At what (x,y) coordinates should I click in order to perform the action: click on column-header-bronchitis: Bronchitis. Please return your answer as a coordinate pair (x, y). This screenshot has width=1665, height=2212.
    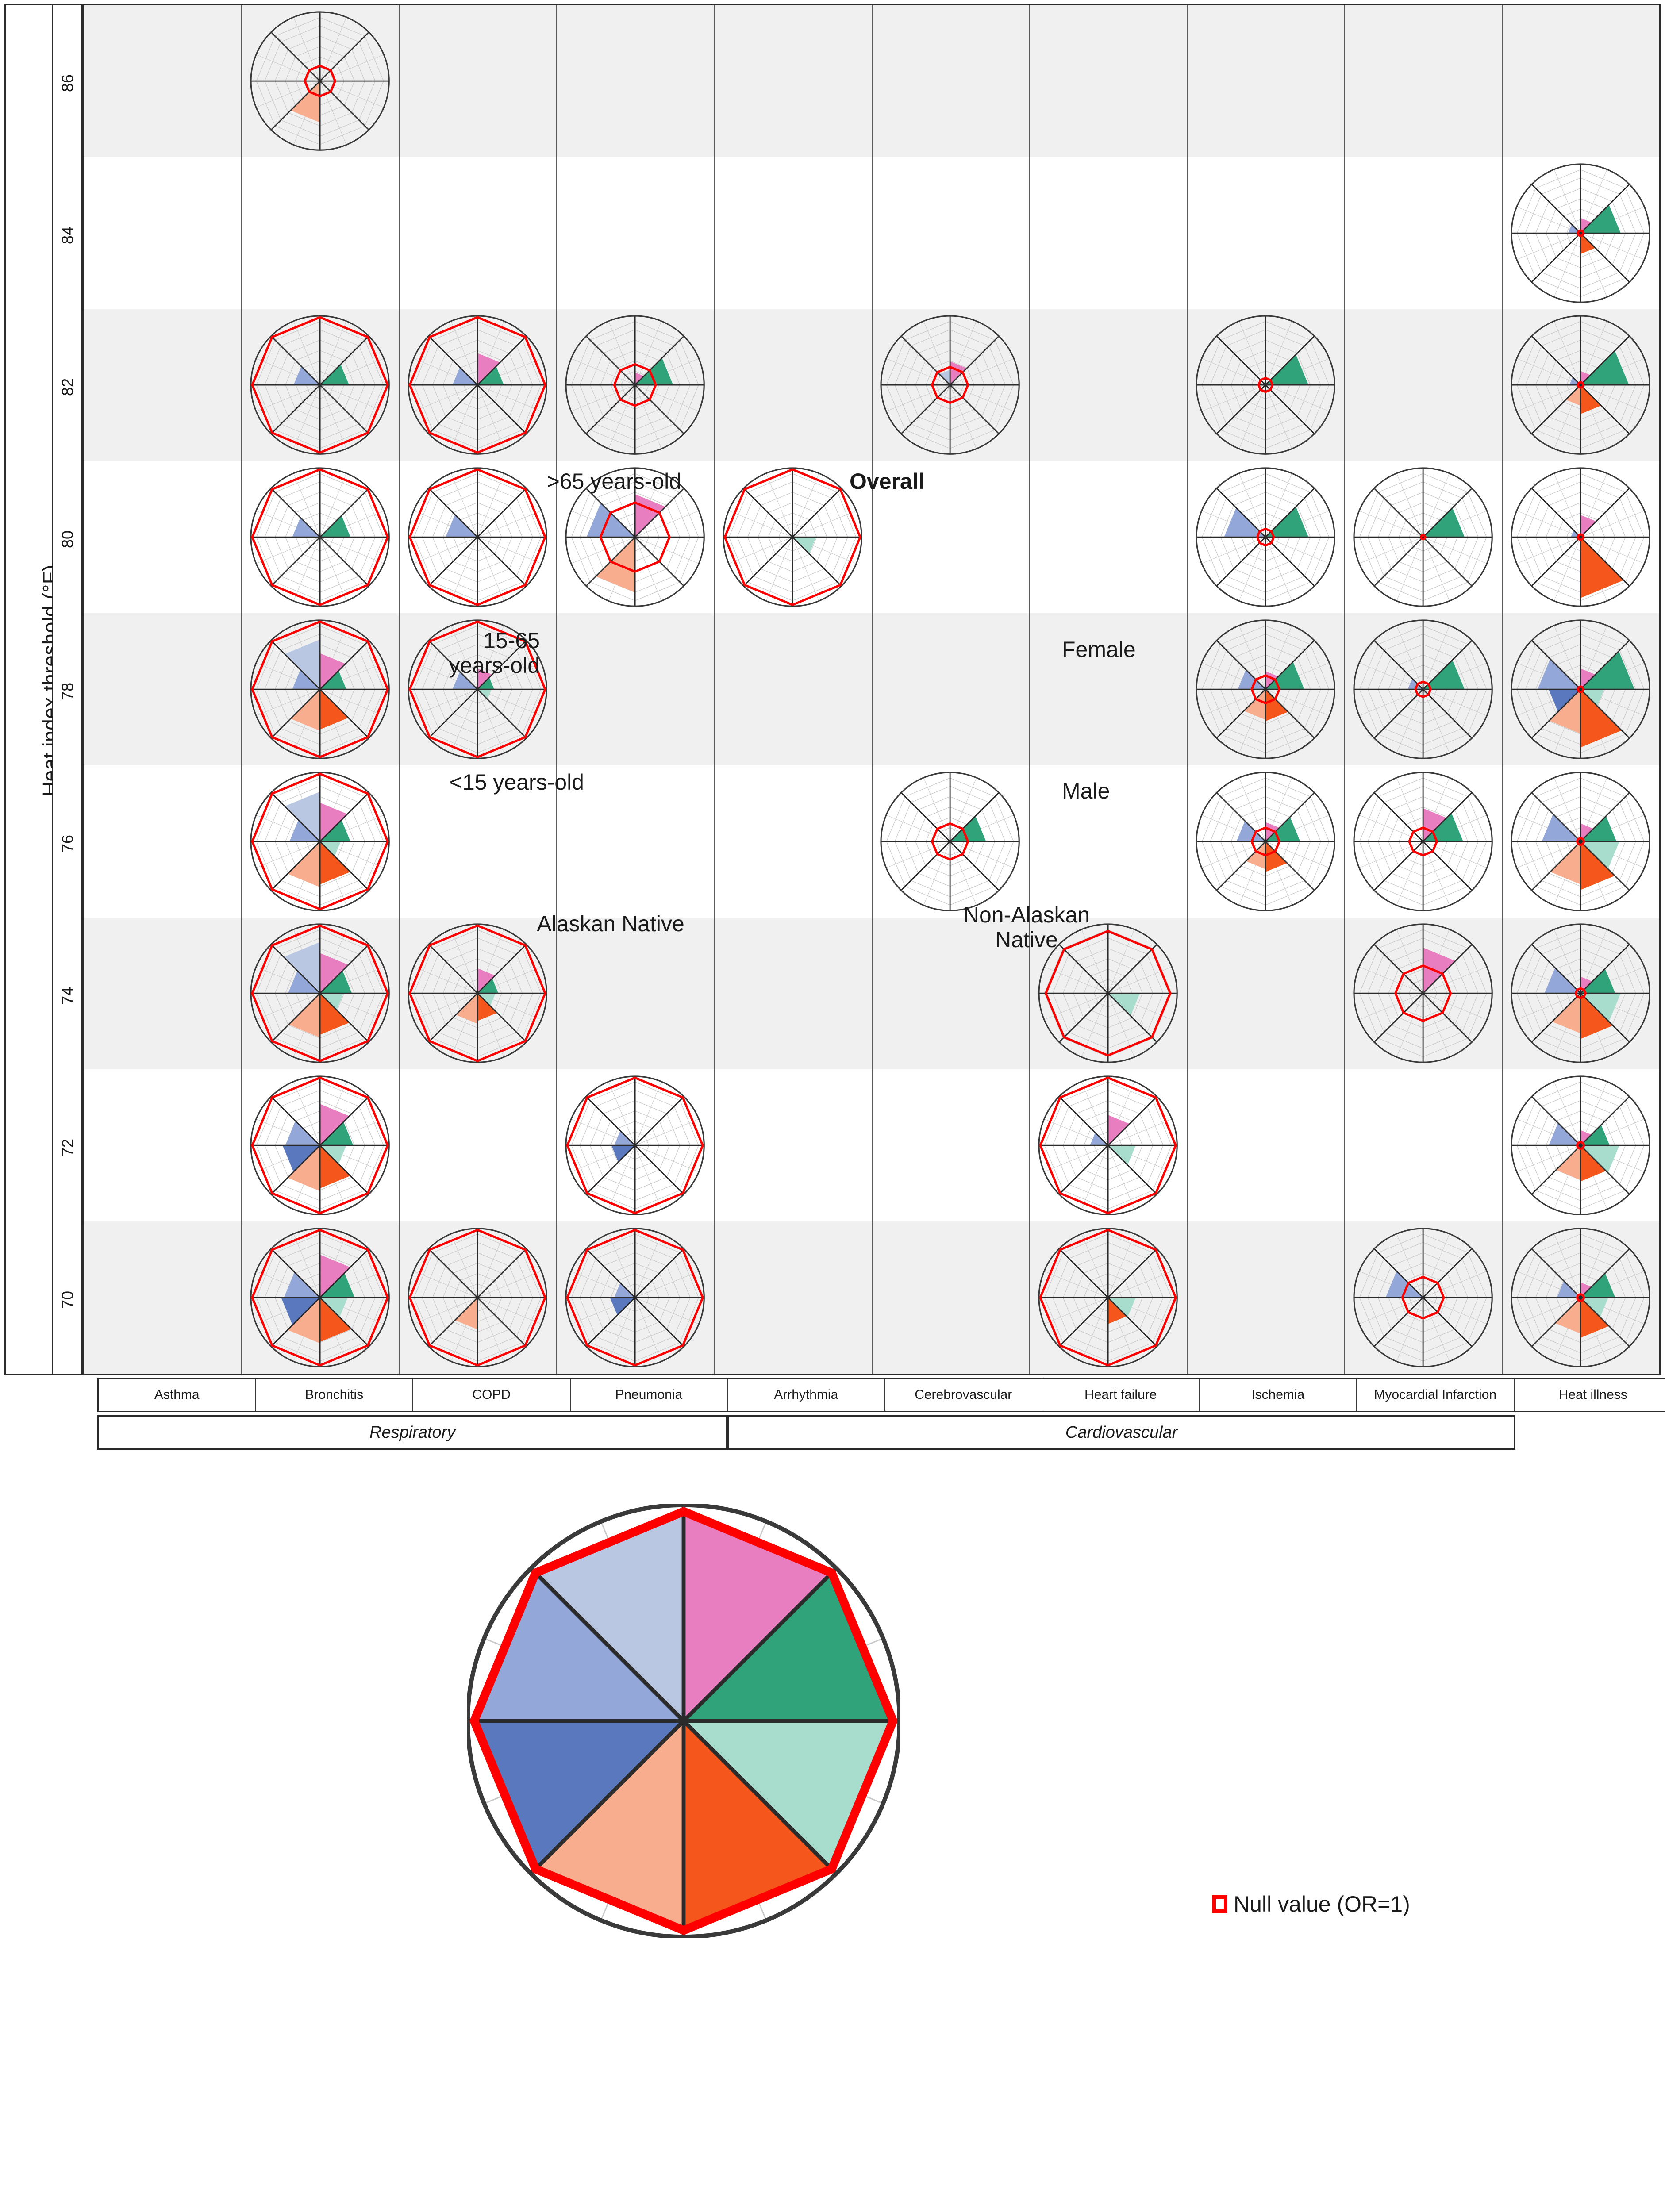
    Looking at the image, I should click on (334, 1395).